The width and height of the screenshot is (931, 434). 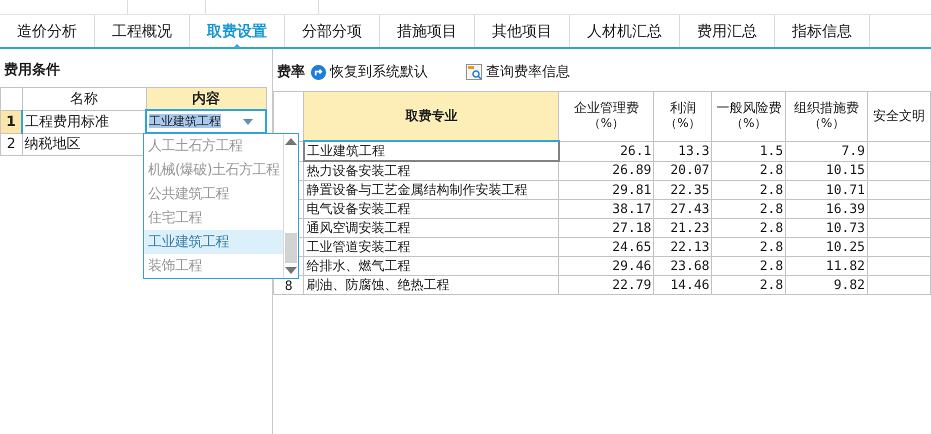 What do you see at coordinates (749, 116) in the screenshot?
I see `column-header: 一般风险费 （%）` at bounding box center [749, 116].